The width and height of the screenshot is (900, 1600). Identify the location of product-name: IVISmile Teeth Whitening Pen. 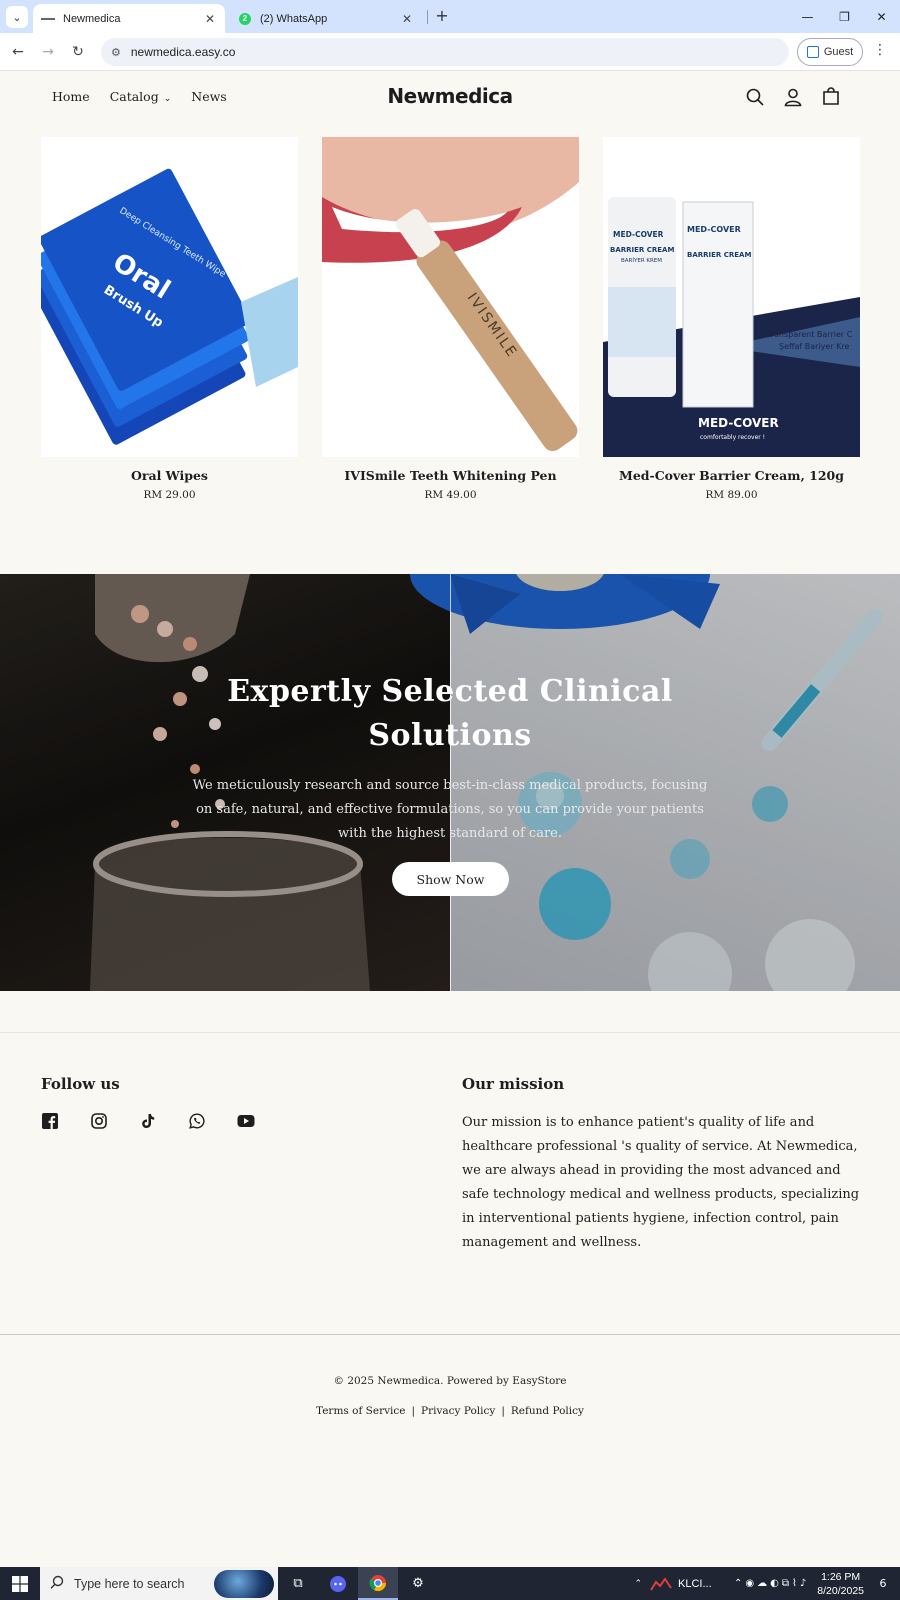
(450, 475).